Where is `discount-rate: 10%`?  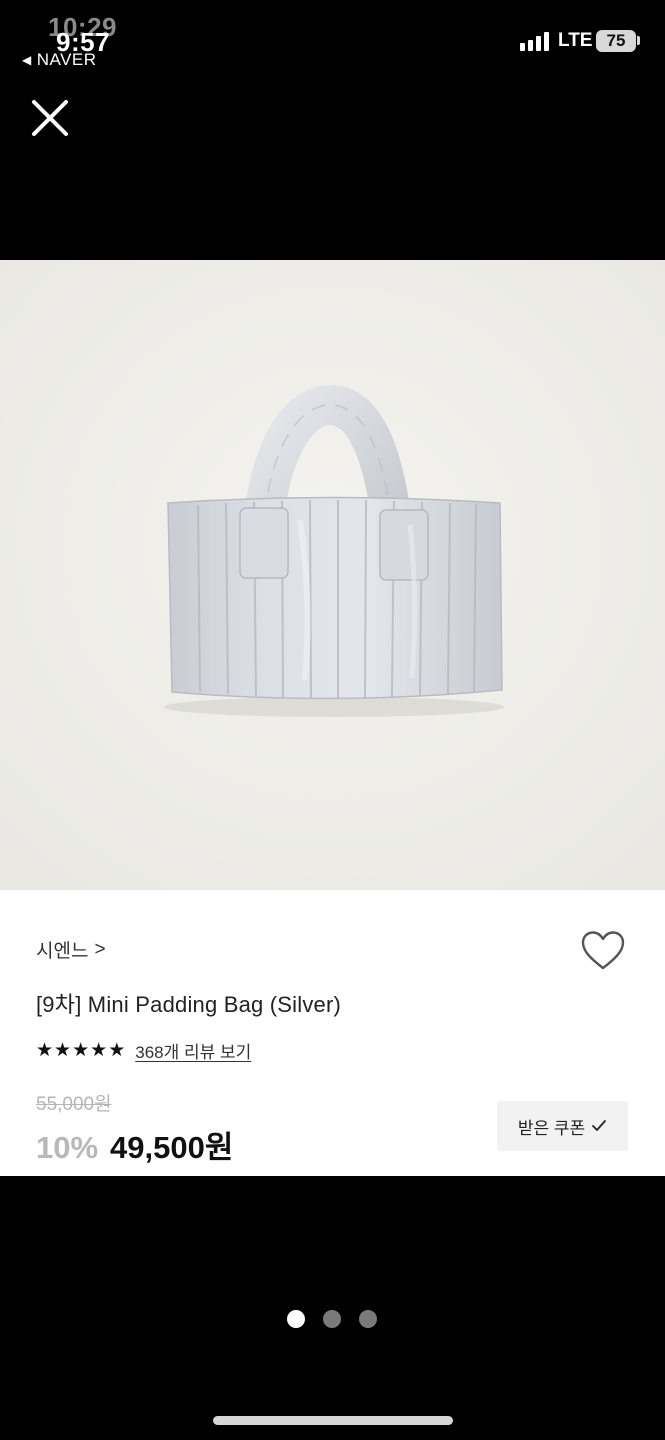 discount-rate: 10% is located at coordinates (67, 1147).